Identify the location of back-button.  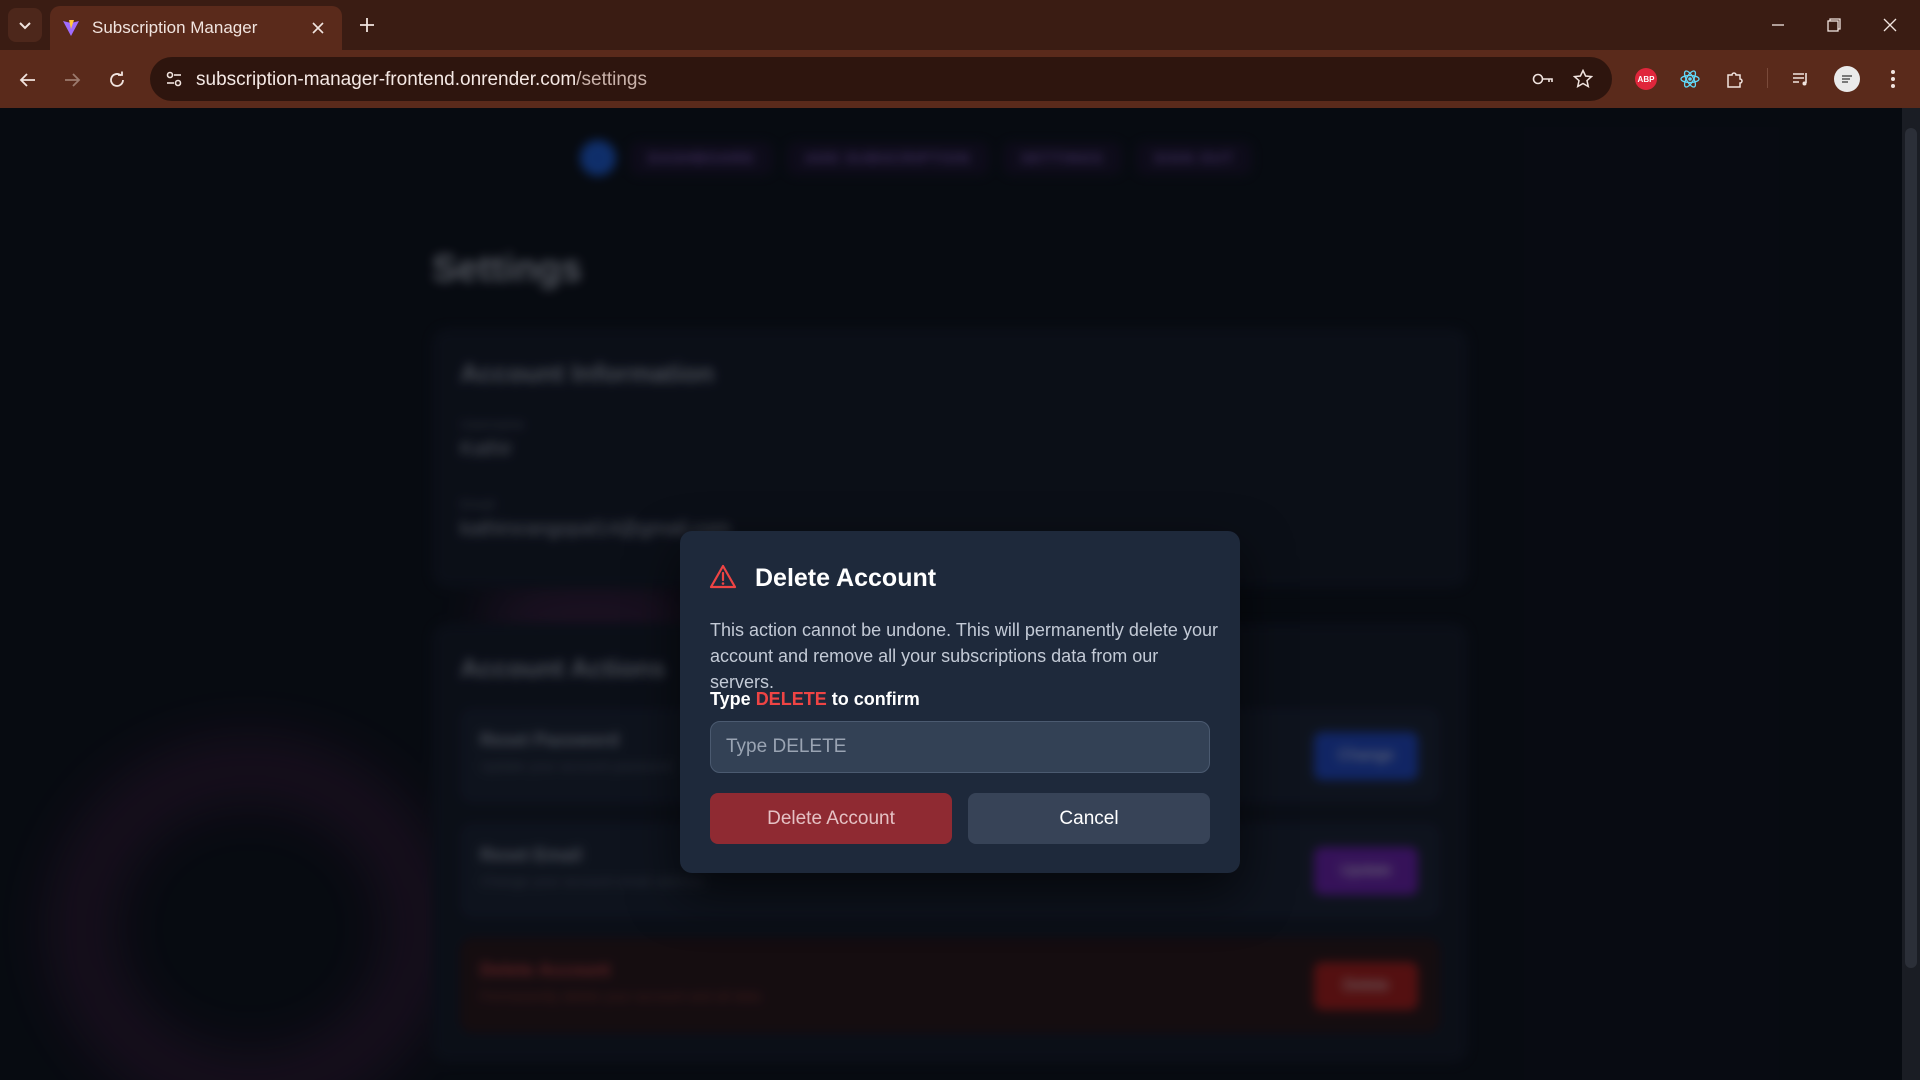
(28, 80).